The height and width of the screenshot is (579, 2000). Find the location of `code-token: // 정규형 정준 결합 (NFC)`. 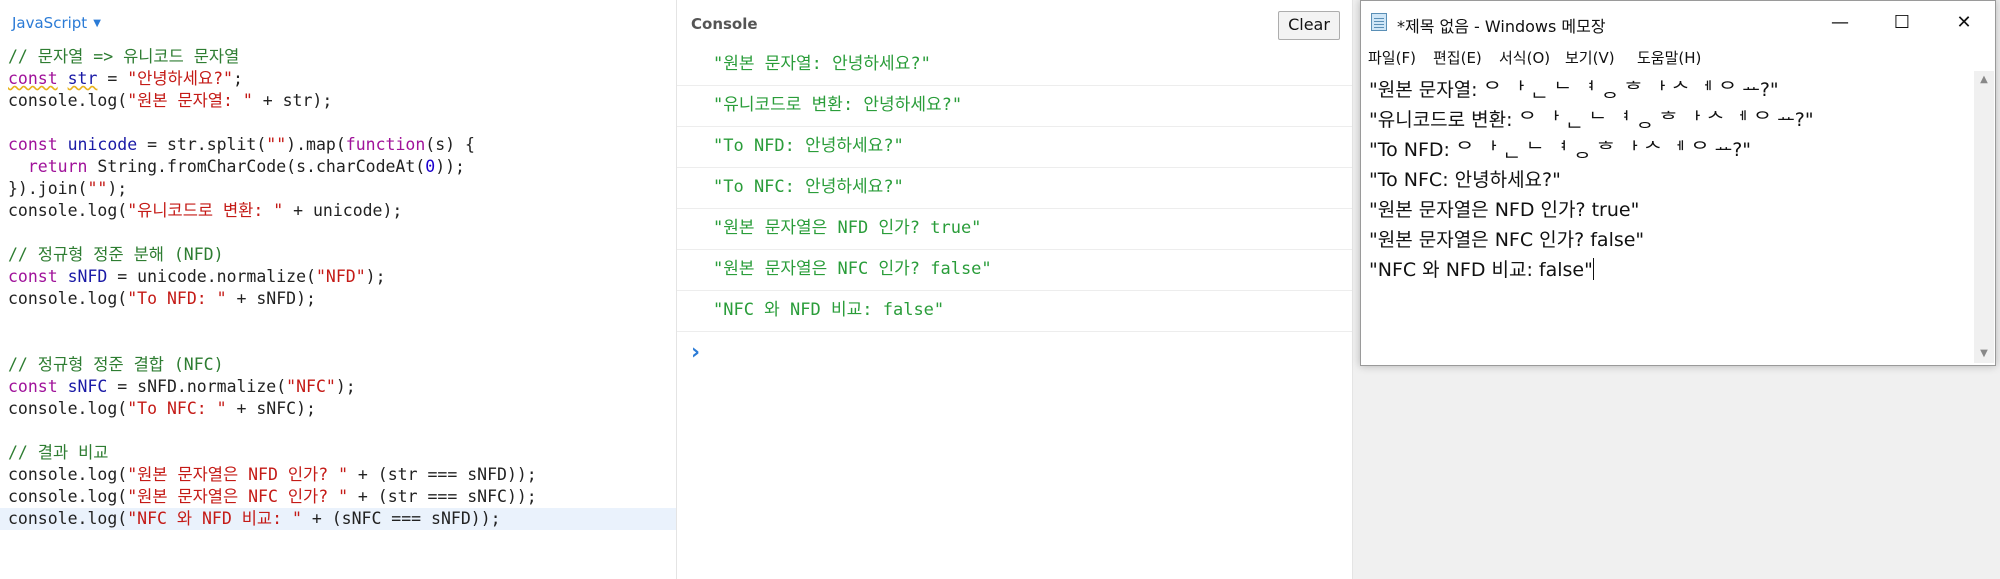

code-token: // 정규형 정준 결합 (NFC) is located at coordinates (116, 364).